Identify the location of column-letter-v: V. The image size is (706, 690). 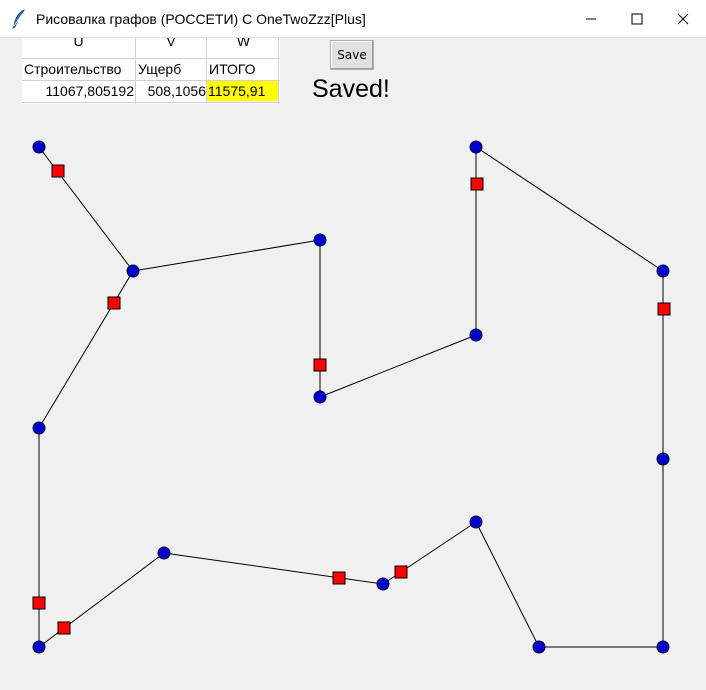
(171, 48).